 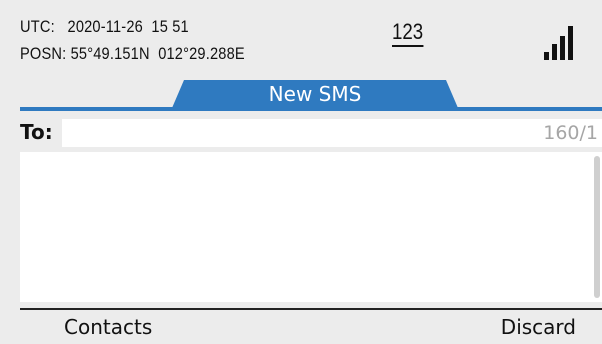 I want to click on tab-underline, so click(x=311, y=109).